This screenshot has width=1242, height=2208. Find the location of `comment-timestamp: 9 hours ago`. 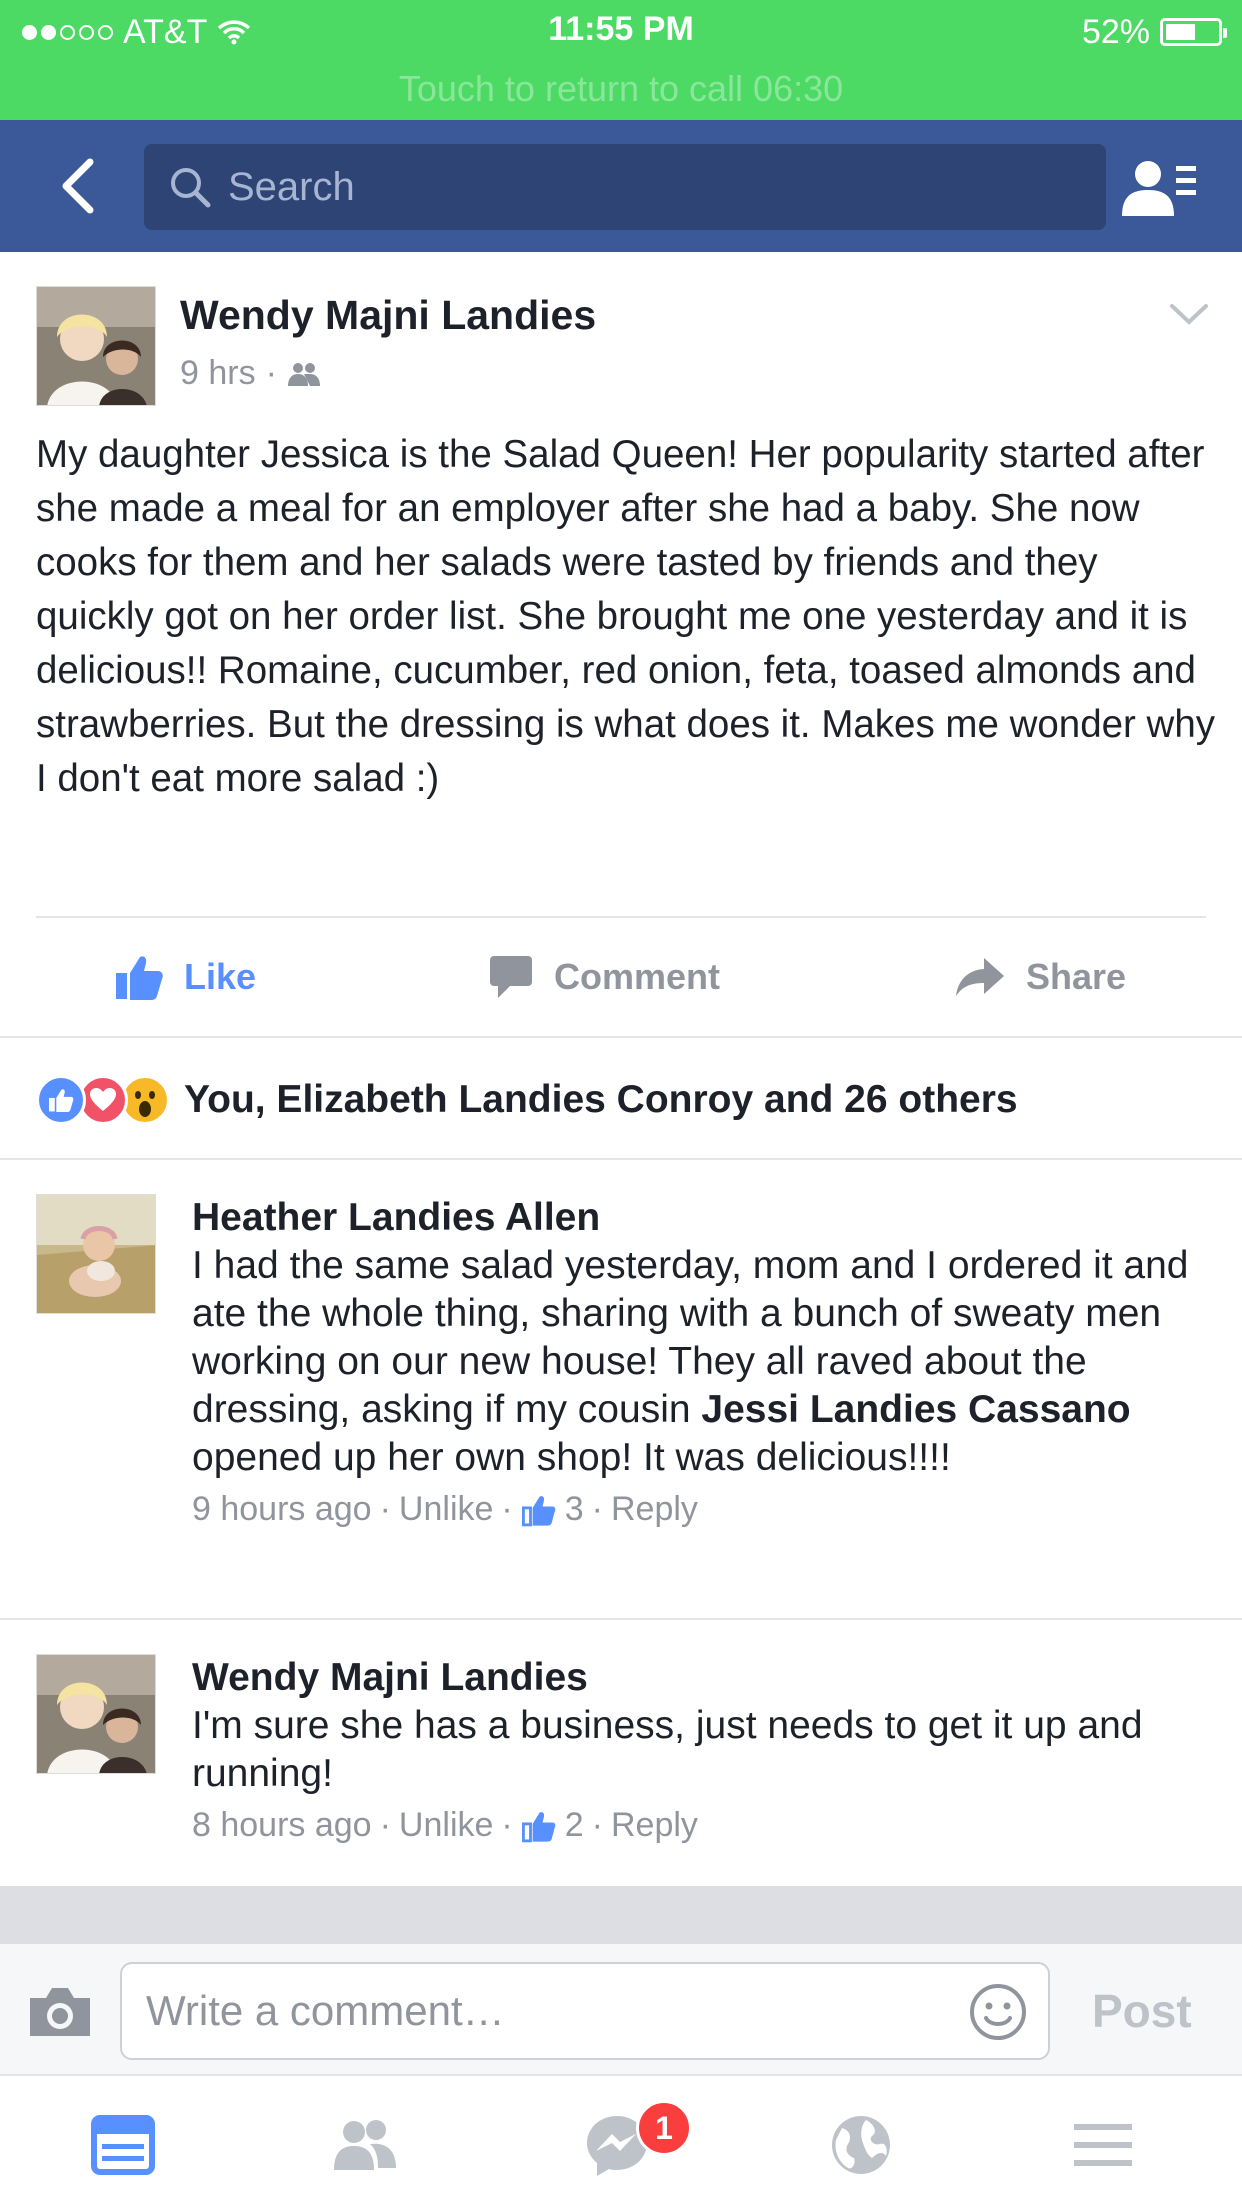

comment-timestamp: 9 hours ago is located at coordinates (282, 1509).